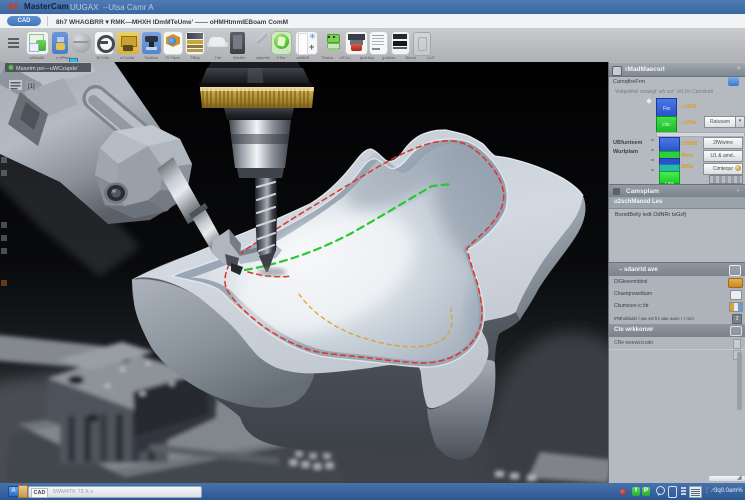 The width and height of the screenshot is (745, 500). What do you see at coordinates (47, 69) in the screenshot?
I see `svg-text: Masetm pei—uWCzapde’` at bounding box center [47, 69].